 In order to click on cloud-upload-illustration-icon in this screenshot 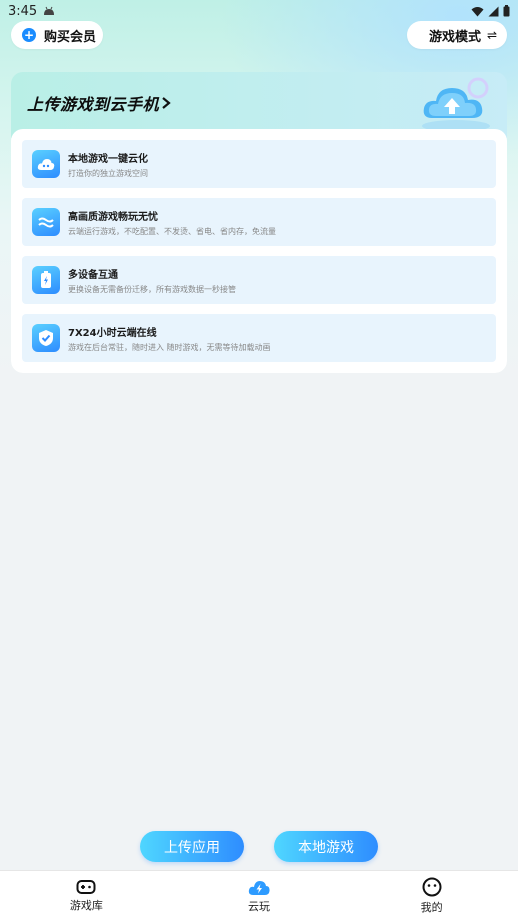, I will do `click(456, 104)`.